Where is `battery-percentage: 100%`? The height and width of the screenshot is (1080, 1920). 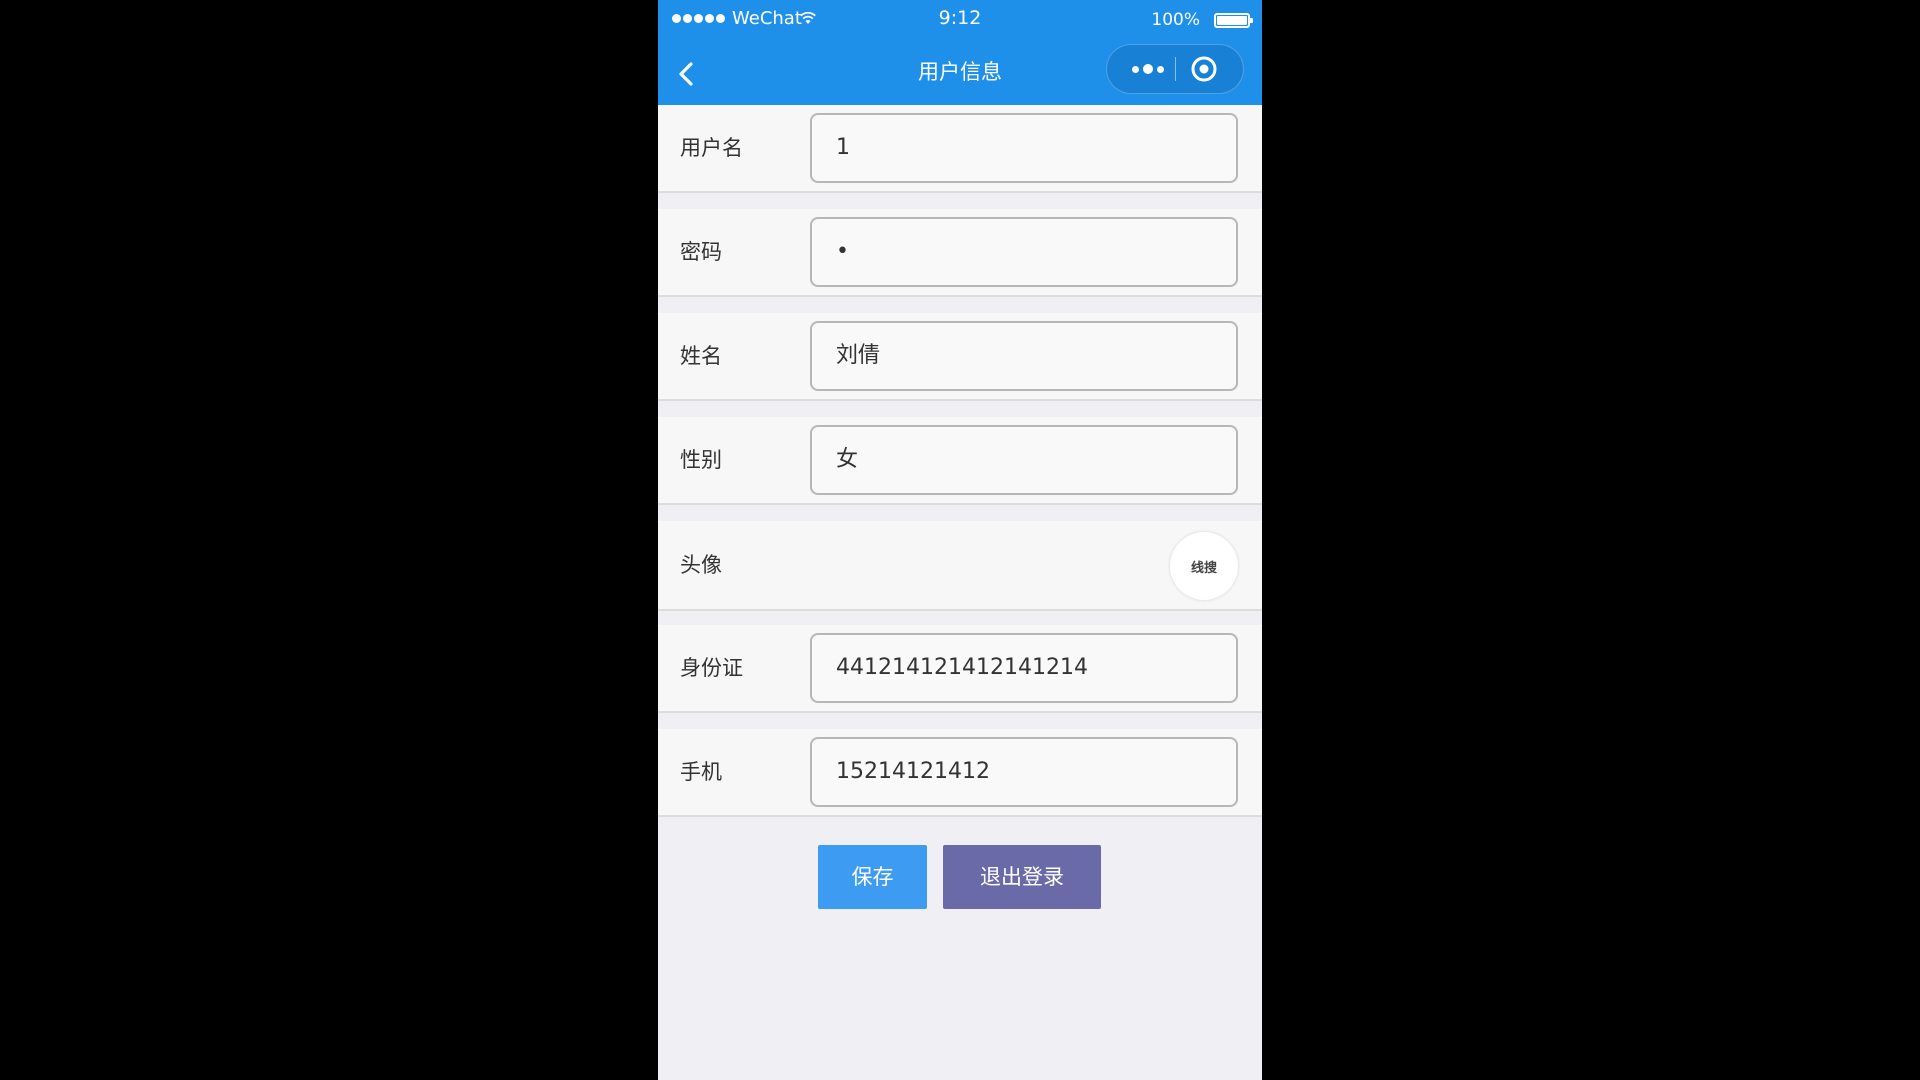
battery-percentage: 100% is located at coordinates (1175, 20).